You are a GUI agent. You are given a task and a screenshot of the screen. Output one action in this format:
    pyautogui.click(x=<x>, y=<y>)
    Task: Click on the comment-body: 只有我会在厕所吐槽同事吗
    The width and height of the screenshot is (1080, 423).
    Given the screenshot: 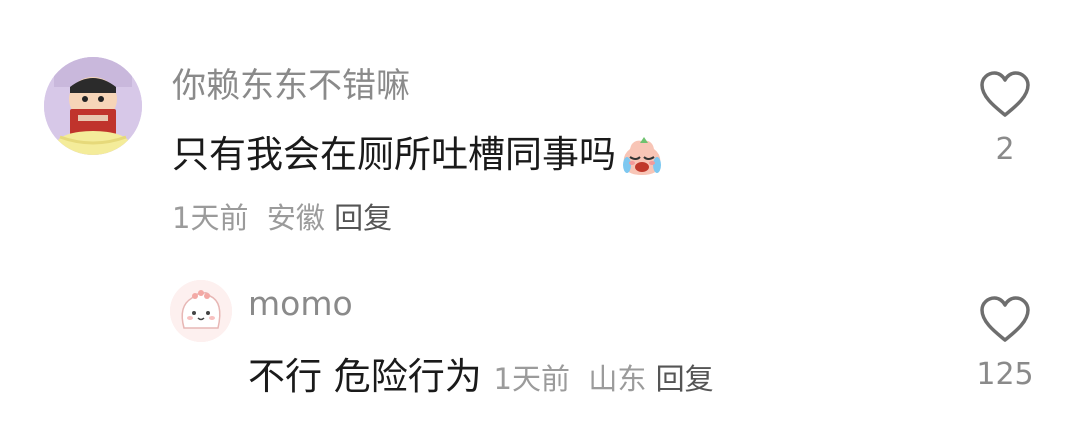 What is the action you would take?
    pyautogui.click(x=394, y=154)
    